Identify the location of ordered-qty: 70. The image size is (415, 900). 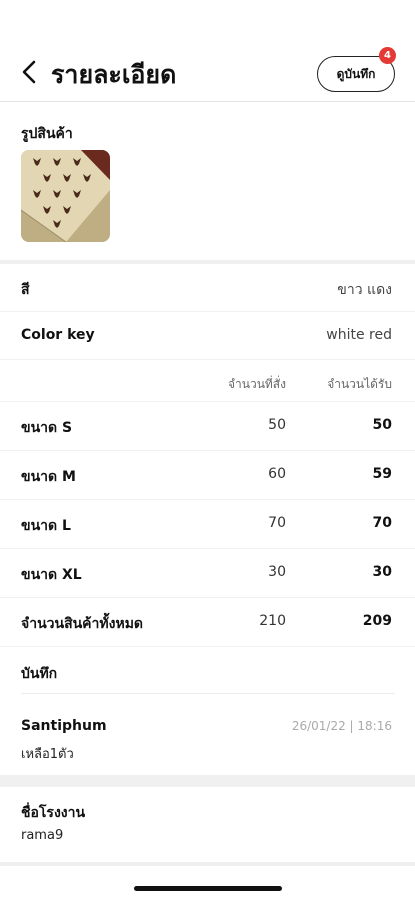
(277, 523).